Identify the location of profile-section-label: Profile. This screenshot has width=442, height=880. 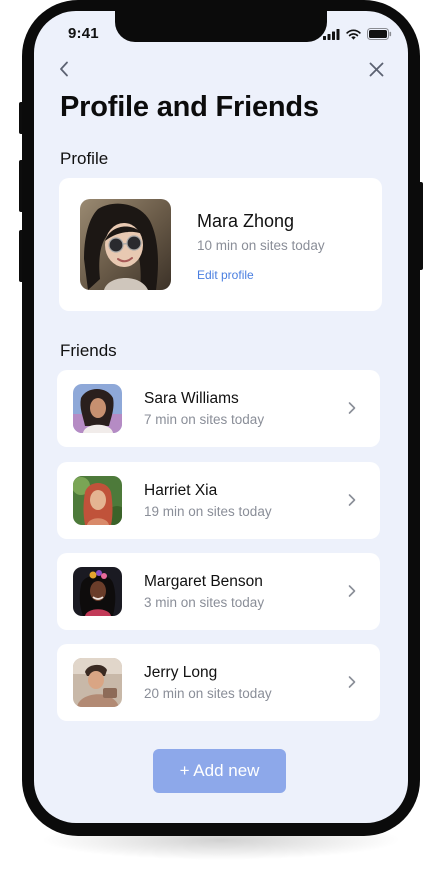
(84, 158).